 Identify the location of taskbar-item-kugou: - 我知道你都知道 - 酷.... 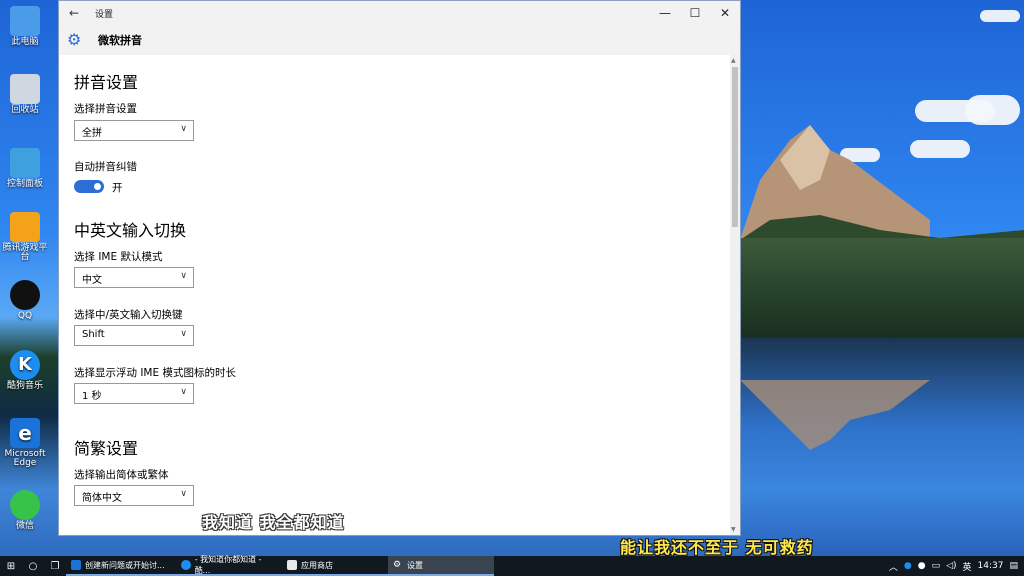
(229, 565).